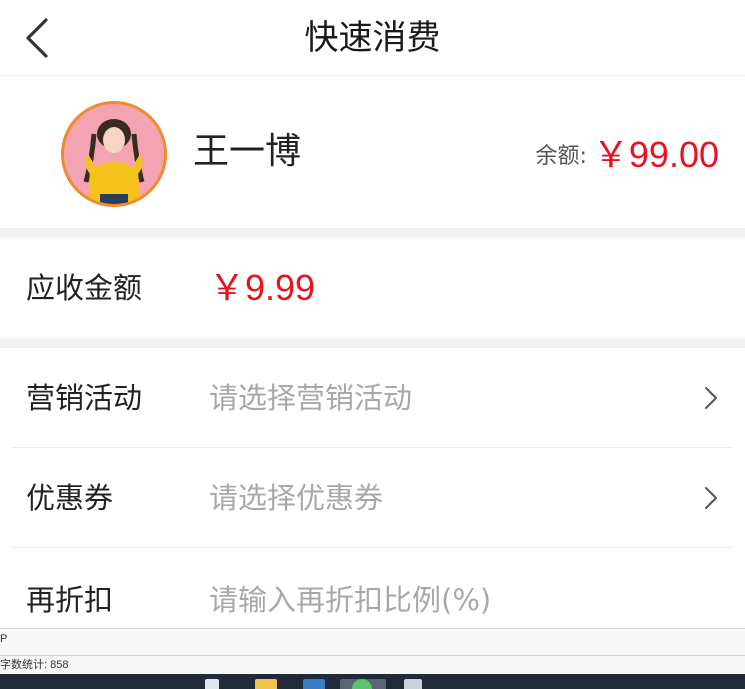 The image size is (745, 689). I want to click on rediscount-input: 请输入再折扣比例(%), so click(350, 600).